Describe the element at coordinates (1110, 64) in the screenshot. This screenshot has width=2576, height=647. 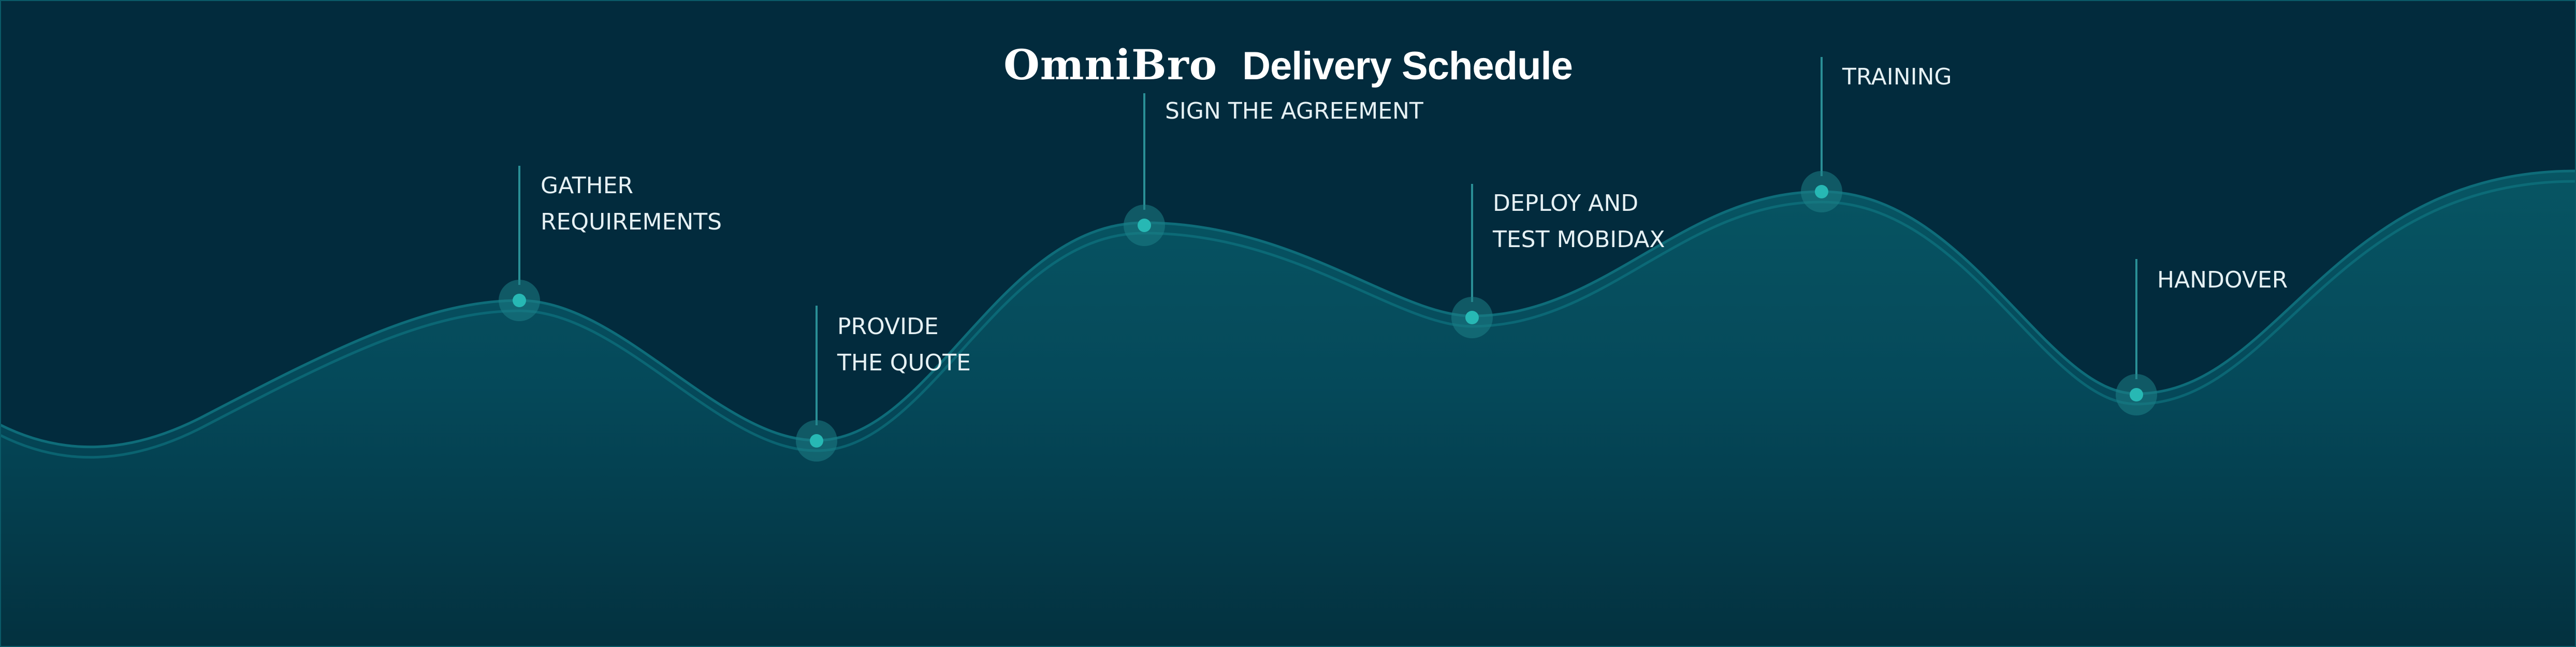
I see `brand-logo-text: OmniBro` at that location.